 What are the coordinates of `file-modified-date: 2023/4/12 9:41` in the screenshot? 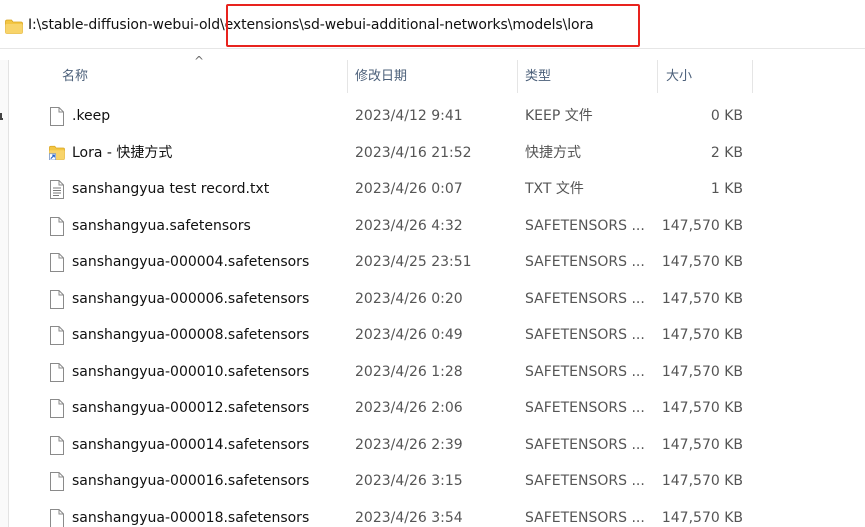 It's located at (409, 116).